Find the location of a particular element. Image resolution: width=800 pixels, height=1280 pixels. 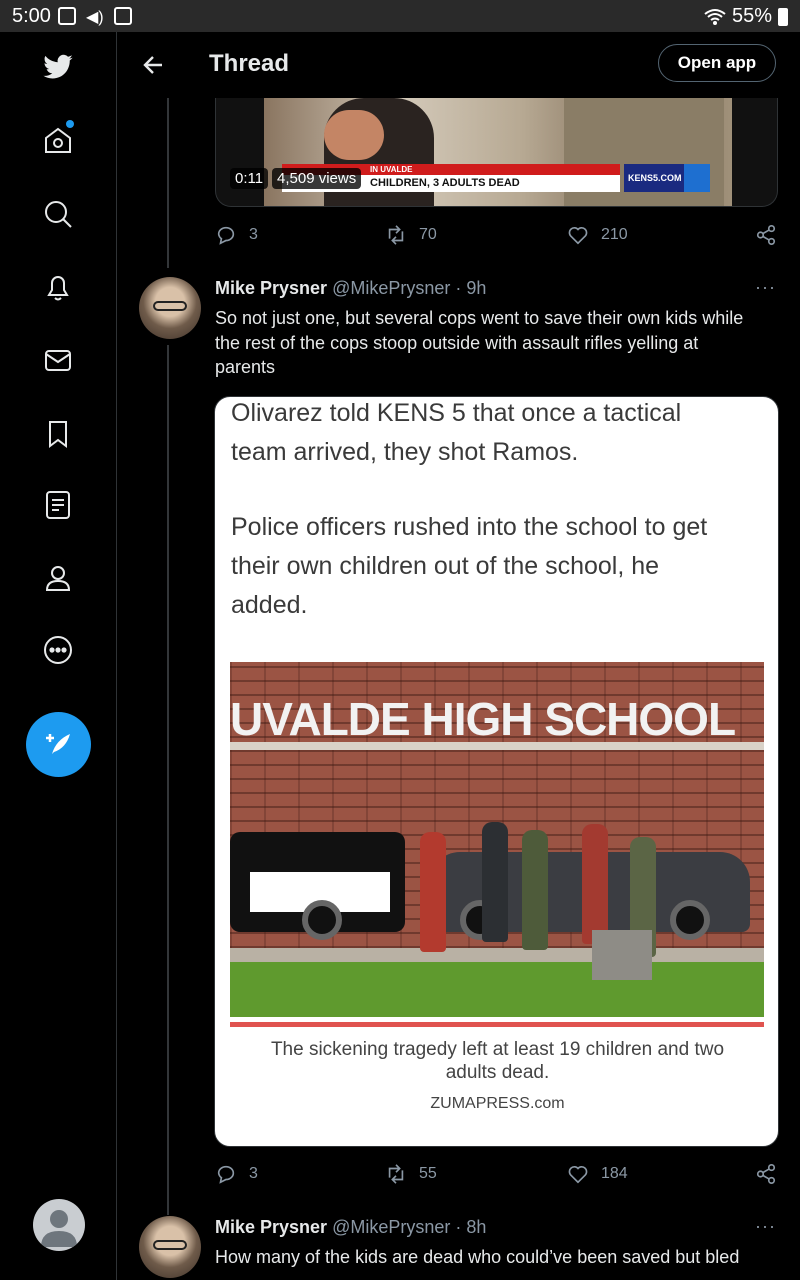

image-text-line: their own children out of the school, he is located at coordinates (445, 566).